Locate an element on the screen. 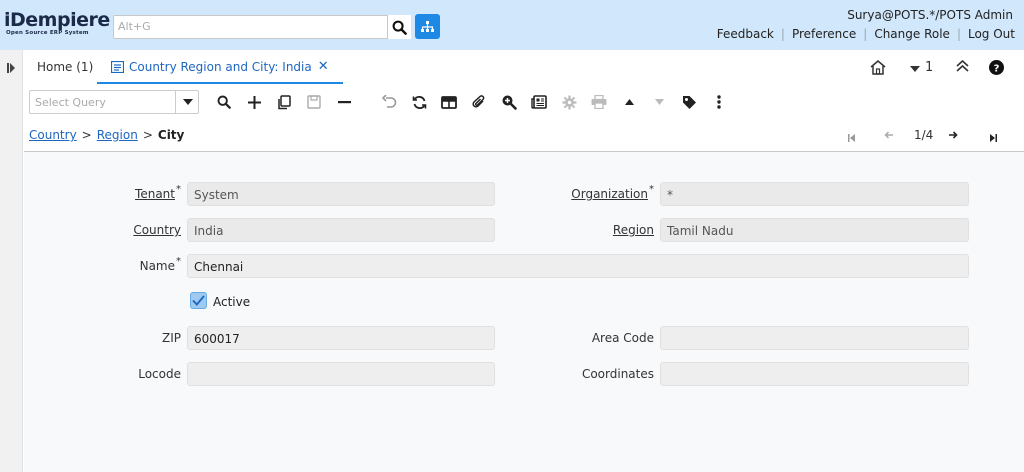 The width and height of the screenshot is (1024, 472). paperclip-icon is located at coordinates (478, 101).